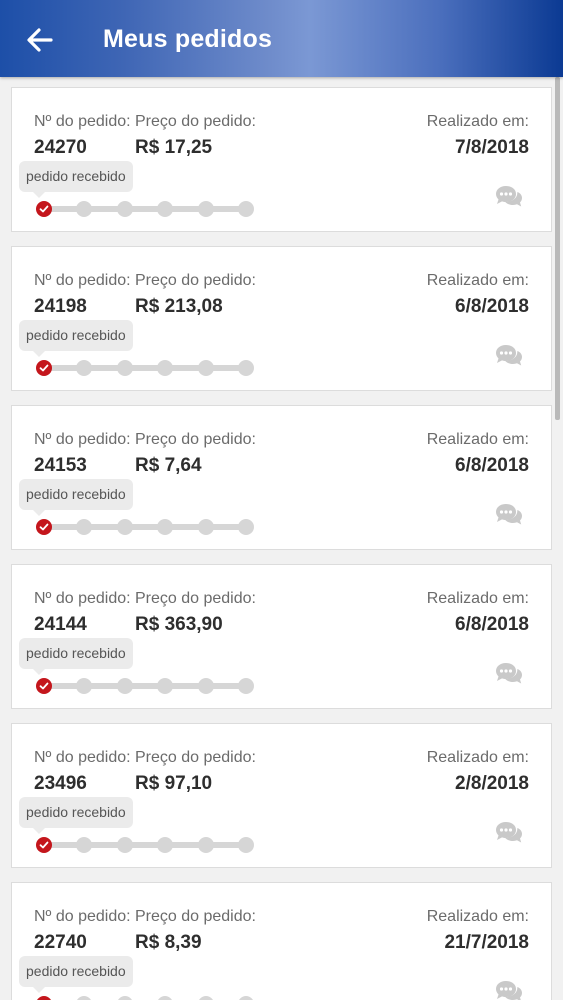 This screenshot has height=1000, width=563. I want to click on order-date: 21/7/2018, so click(486, 942).